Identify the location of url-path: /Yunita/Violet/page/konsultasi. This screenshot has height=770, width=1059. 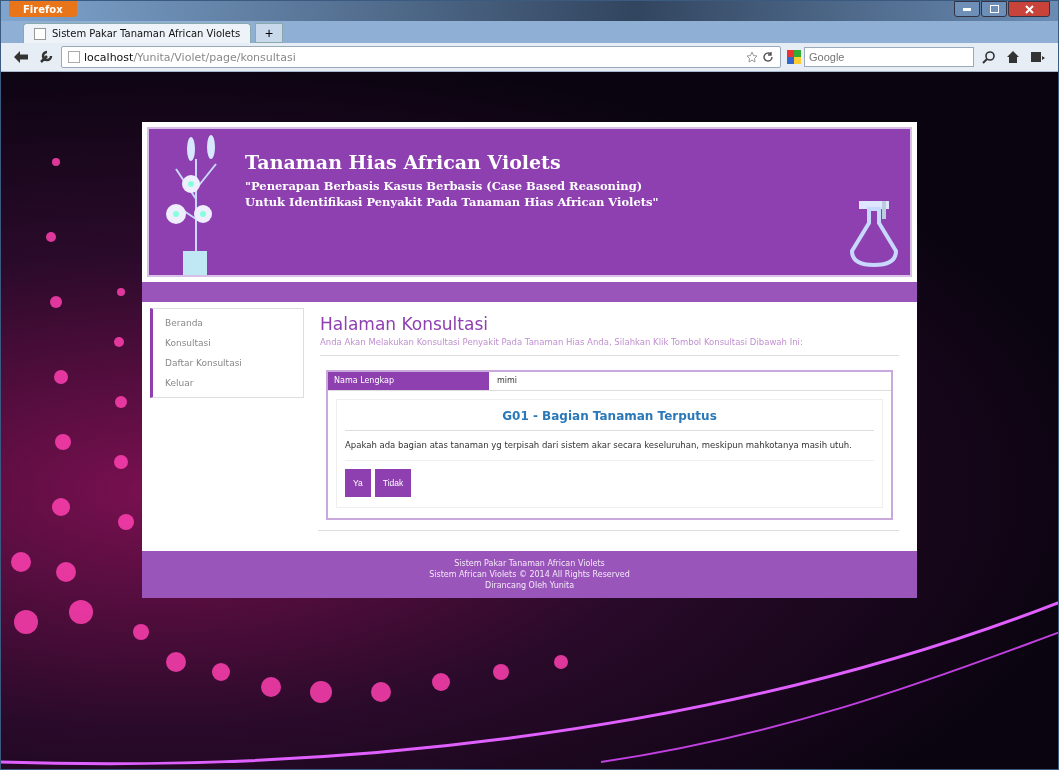
(214, 57).